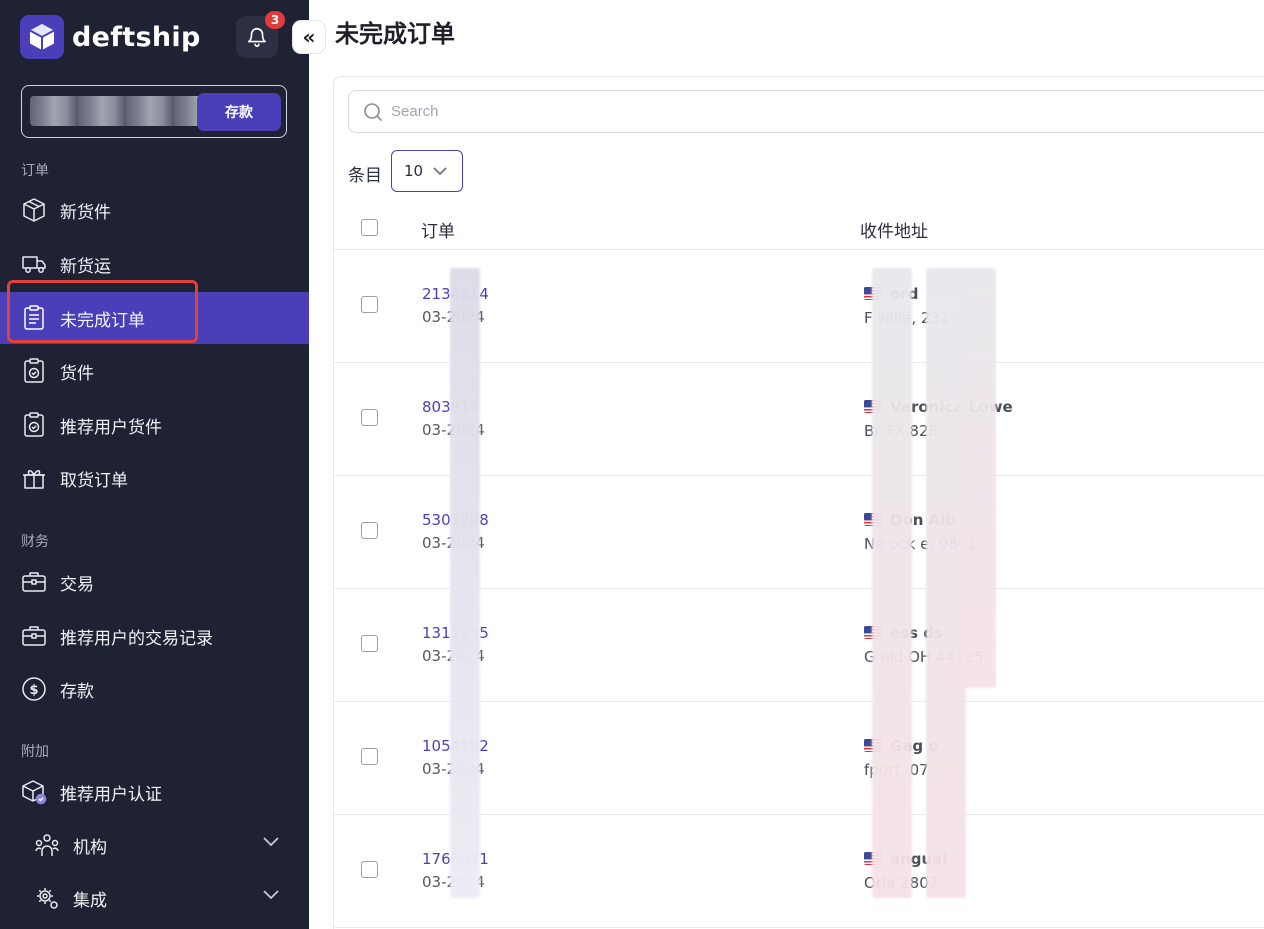 The image size is (1264, 929). I want to click on brand-name: deftship, so click(136, 37).